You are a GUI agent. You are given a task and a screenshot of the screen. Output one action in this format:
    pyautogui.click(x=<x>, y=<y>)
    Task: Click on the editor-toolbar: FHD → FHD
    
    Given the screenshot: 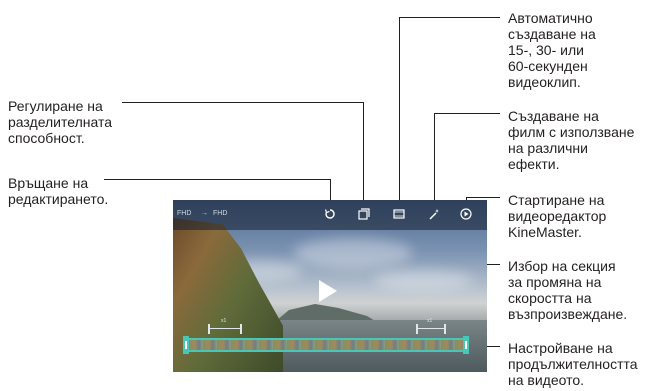 What is the action you would take?
    pyautogui.click(x=330, y=215)
    